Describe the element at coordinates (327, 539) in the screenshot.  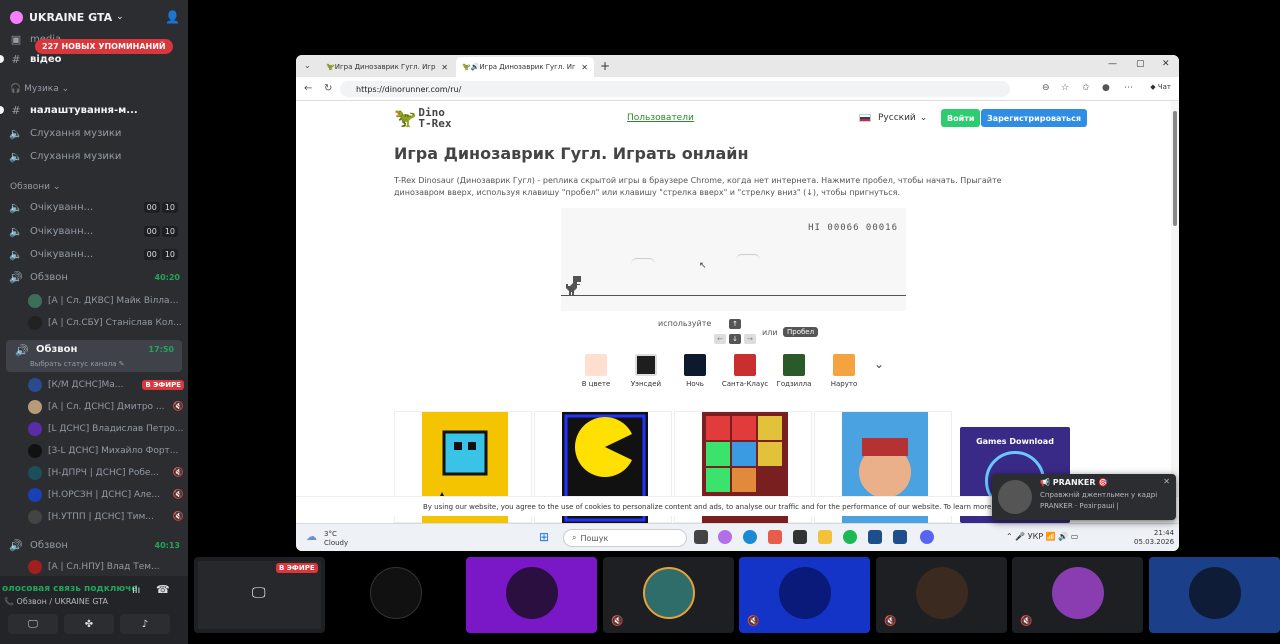
I see `weather-widget: ☁ 3°C Cloudy` at that location.